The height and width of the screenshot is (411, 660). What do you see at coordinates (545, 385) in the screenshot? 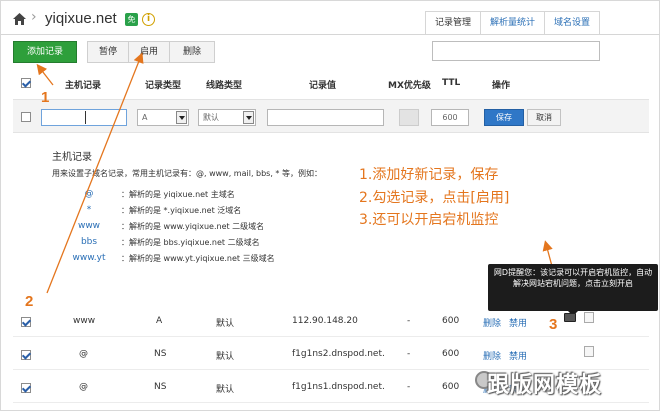
I see `watermark-text: 跟版网模板` at bounding box center [545, 385].